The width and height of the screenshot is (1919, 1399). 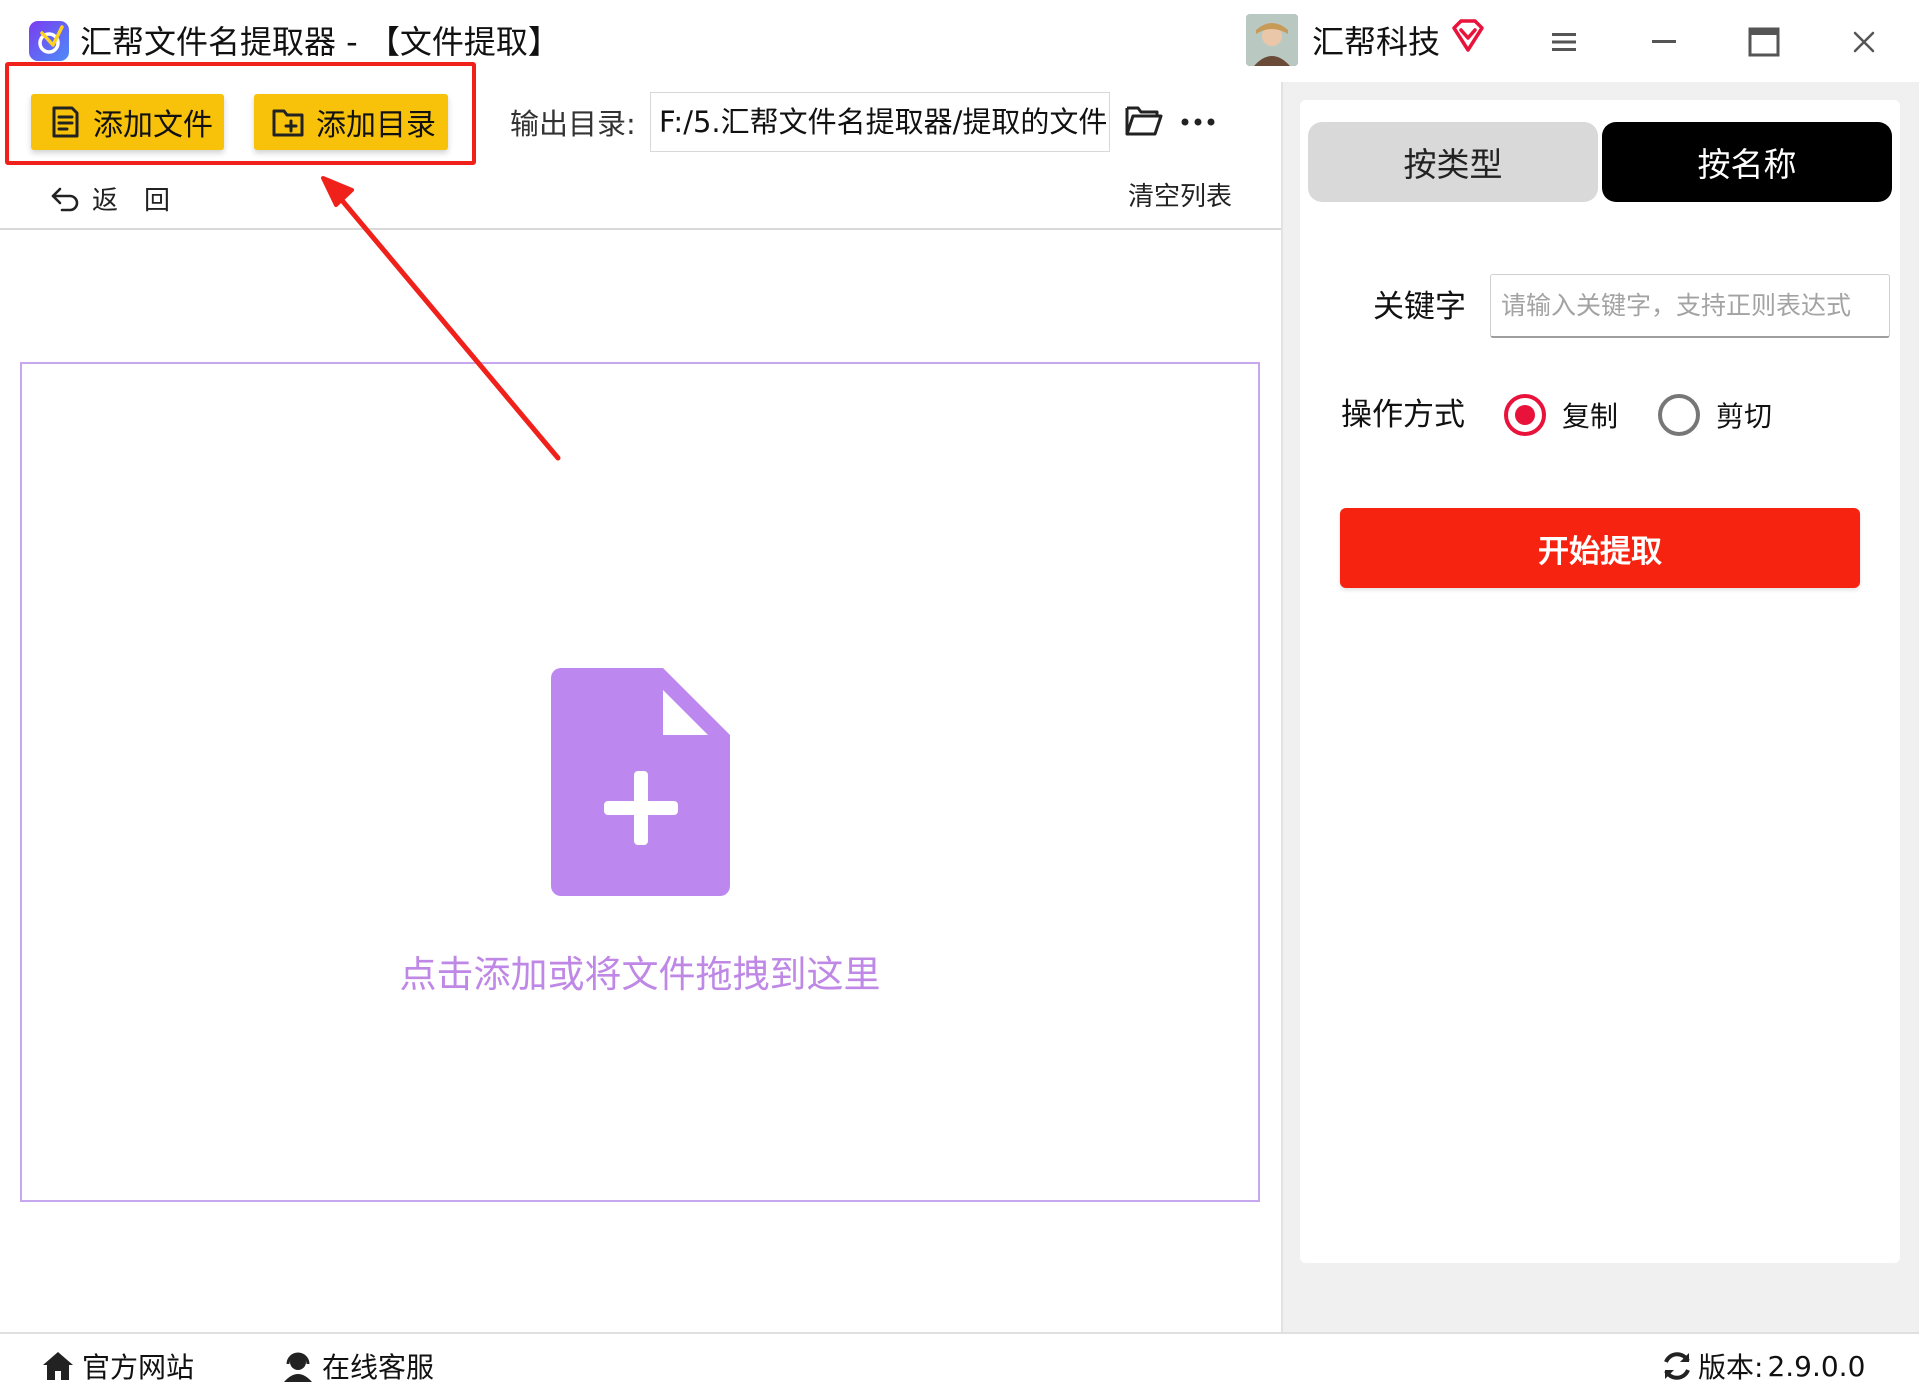 I want to click on home-icon, so click(x=58, y=1366).